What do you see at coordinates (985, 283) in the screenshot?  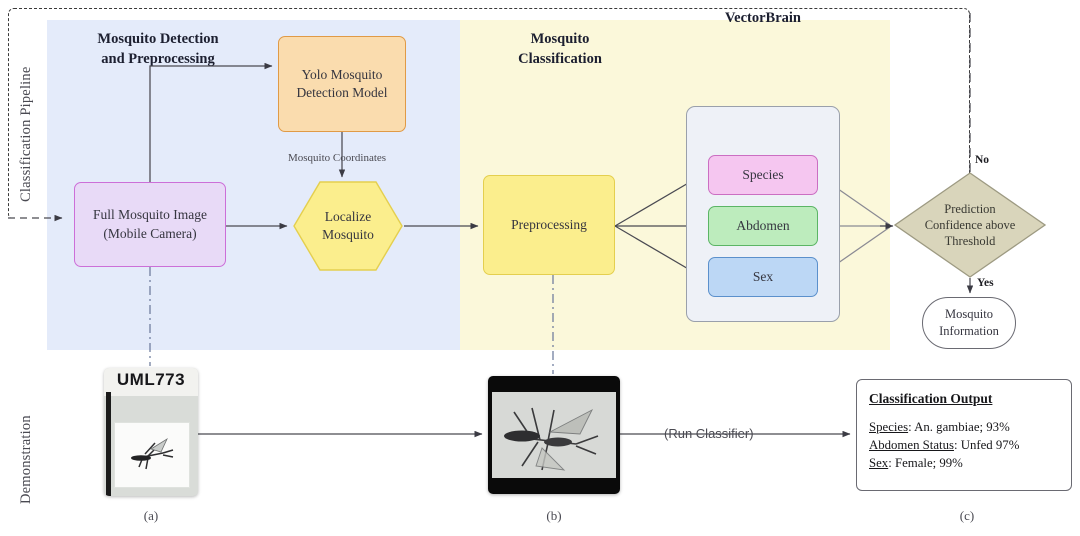 I see `edge-flag-yes: Yes` at bounding box center [985, 283].